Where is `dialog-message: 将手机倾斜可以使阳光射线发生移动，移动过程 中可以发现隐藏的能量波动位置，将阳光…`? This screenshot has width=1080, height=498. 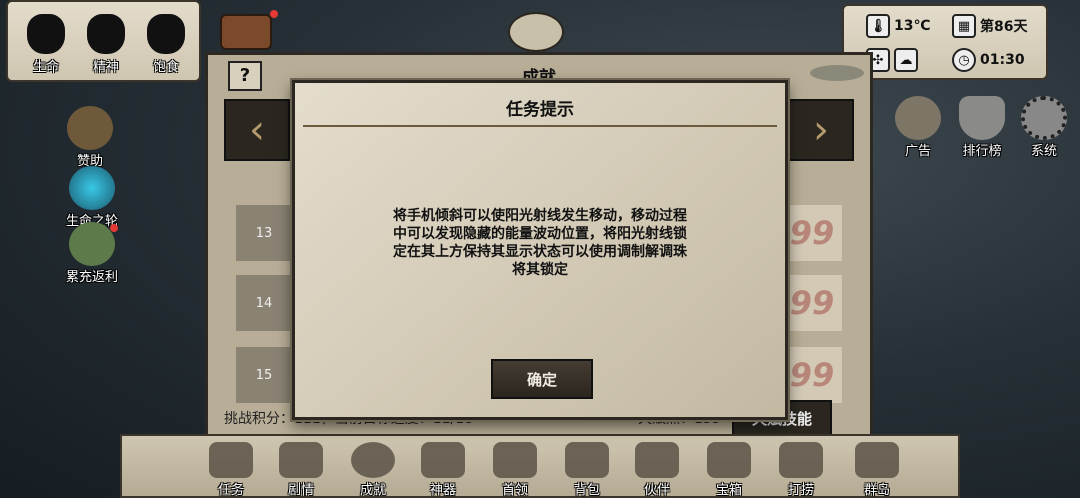 dialog-message: 将手机倾斜可以使阳光射线发生移动，移动过程 中可以发现隐藏的能量波动位置，将阳光… is located at coordinates (540, 243).